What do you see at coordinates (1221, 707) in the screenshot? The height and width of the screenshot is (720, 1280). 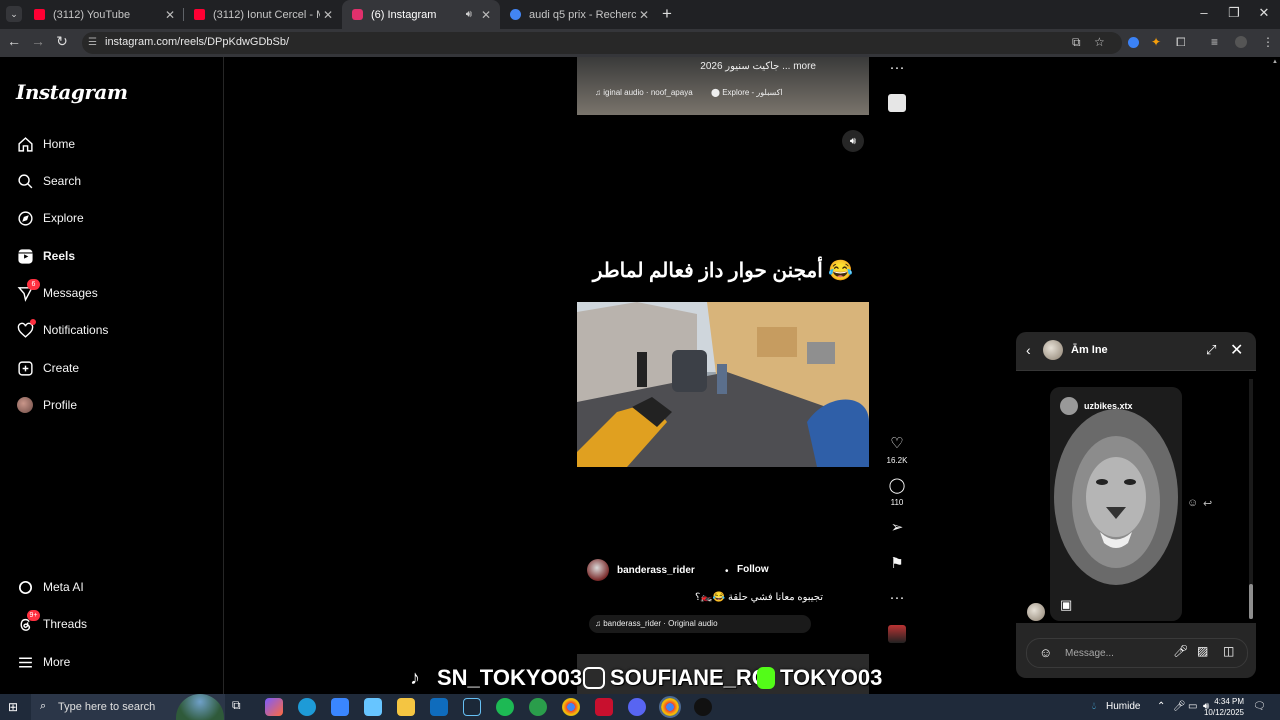 I see `taskbar-clock: 4:34 PM 10/12/2025` at bounding box center [1221, 707].